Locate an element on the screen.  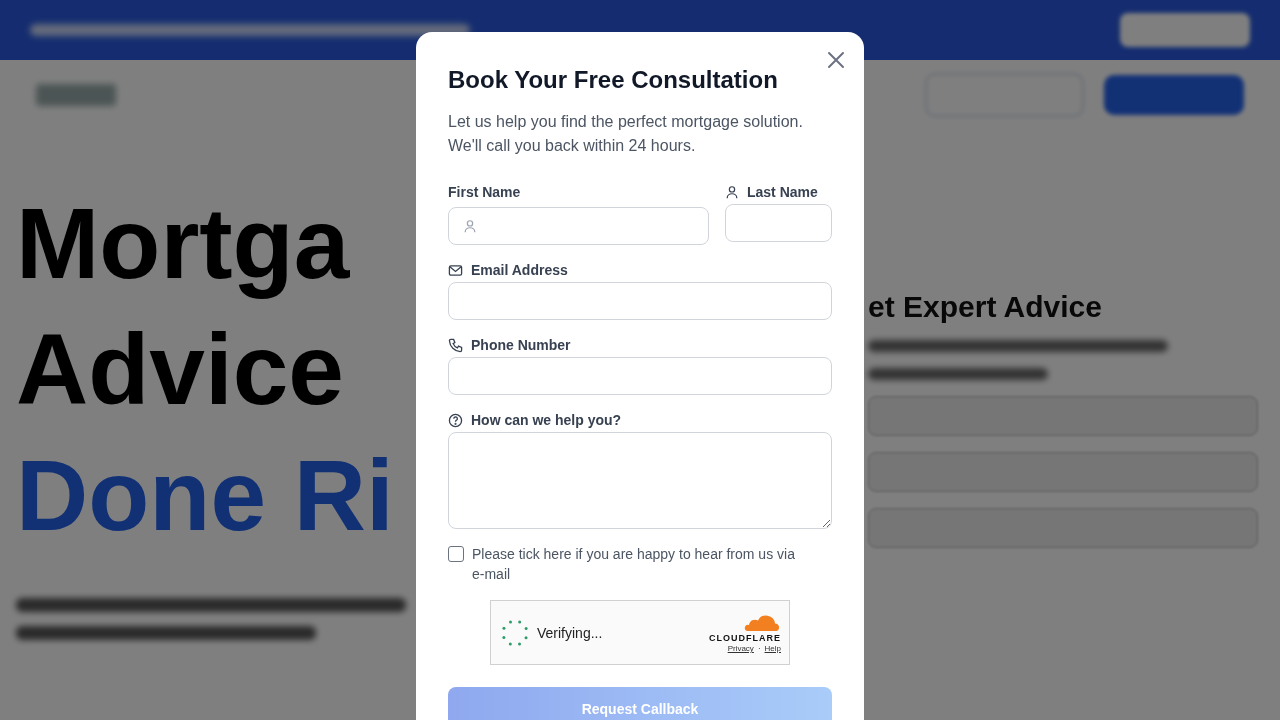
privacy-link: Privacy is located at coordinates (740, 648).